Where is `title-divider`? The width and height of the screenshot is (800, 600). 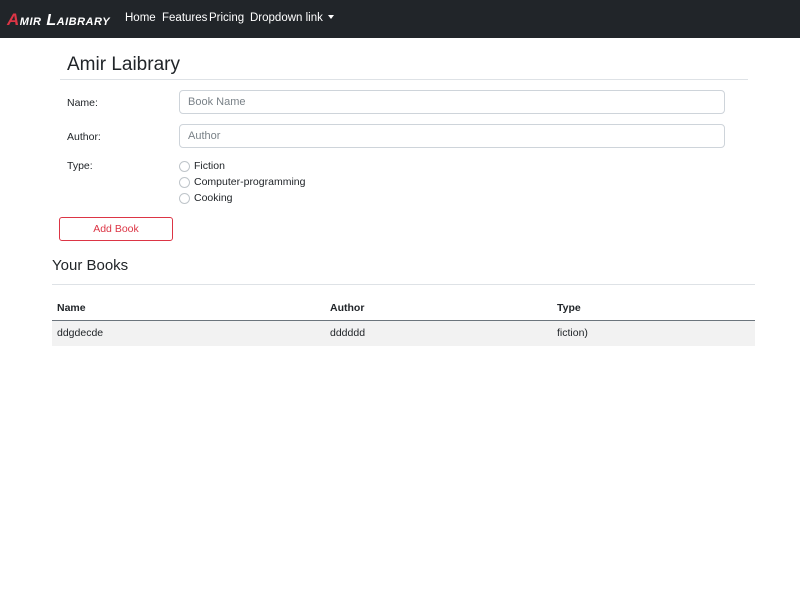
title-divider is located at coordinates (404, 79).